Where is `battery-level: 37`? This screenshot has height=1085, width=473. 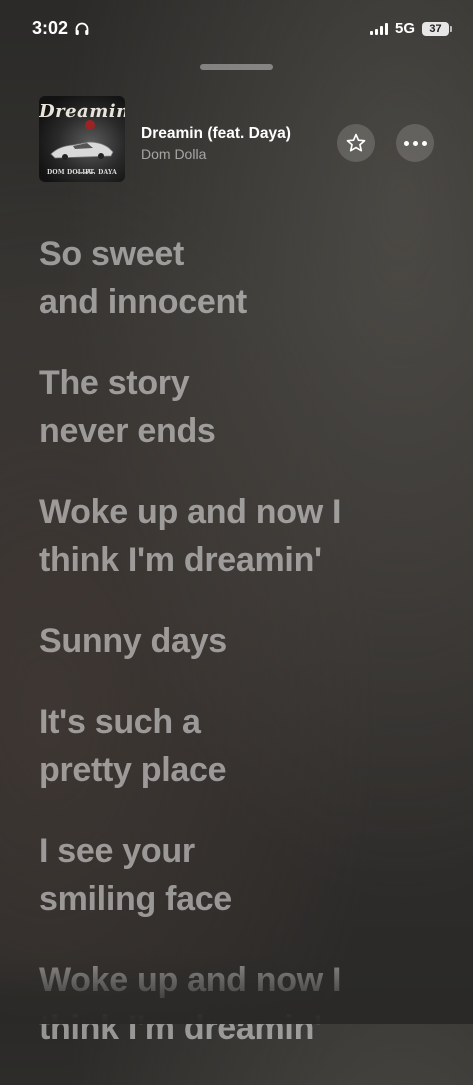 battery-level: 37 is located at coordinates (435, 28).